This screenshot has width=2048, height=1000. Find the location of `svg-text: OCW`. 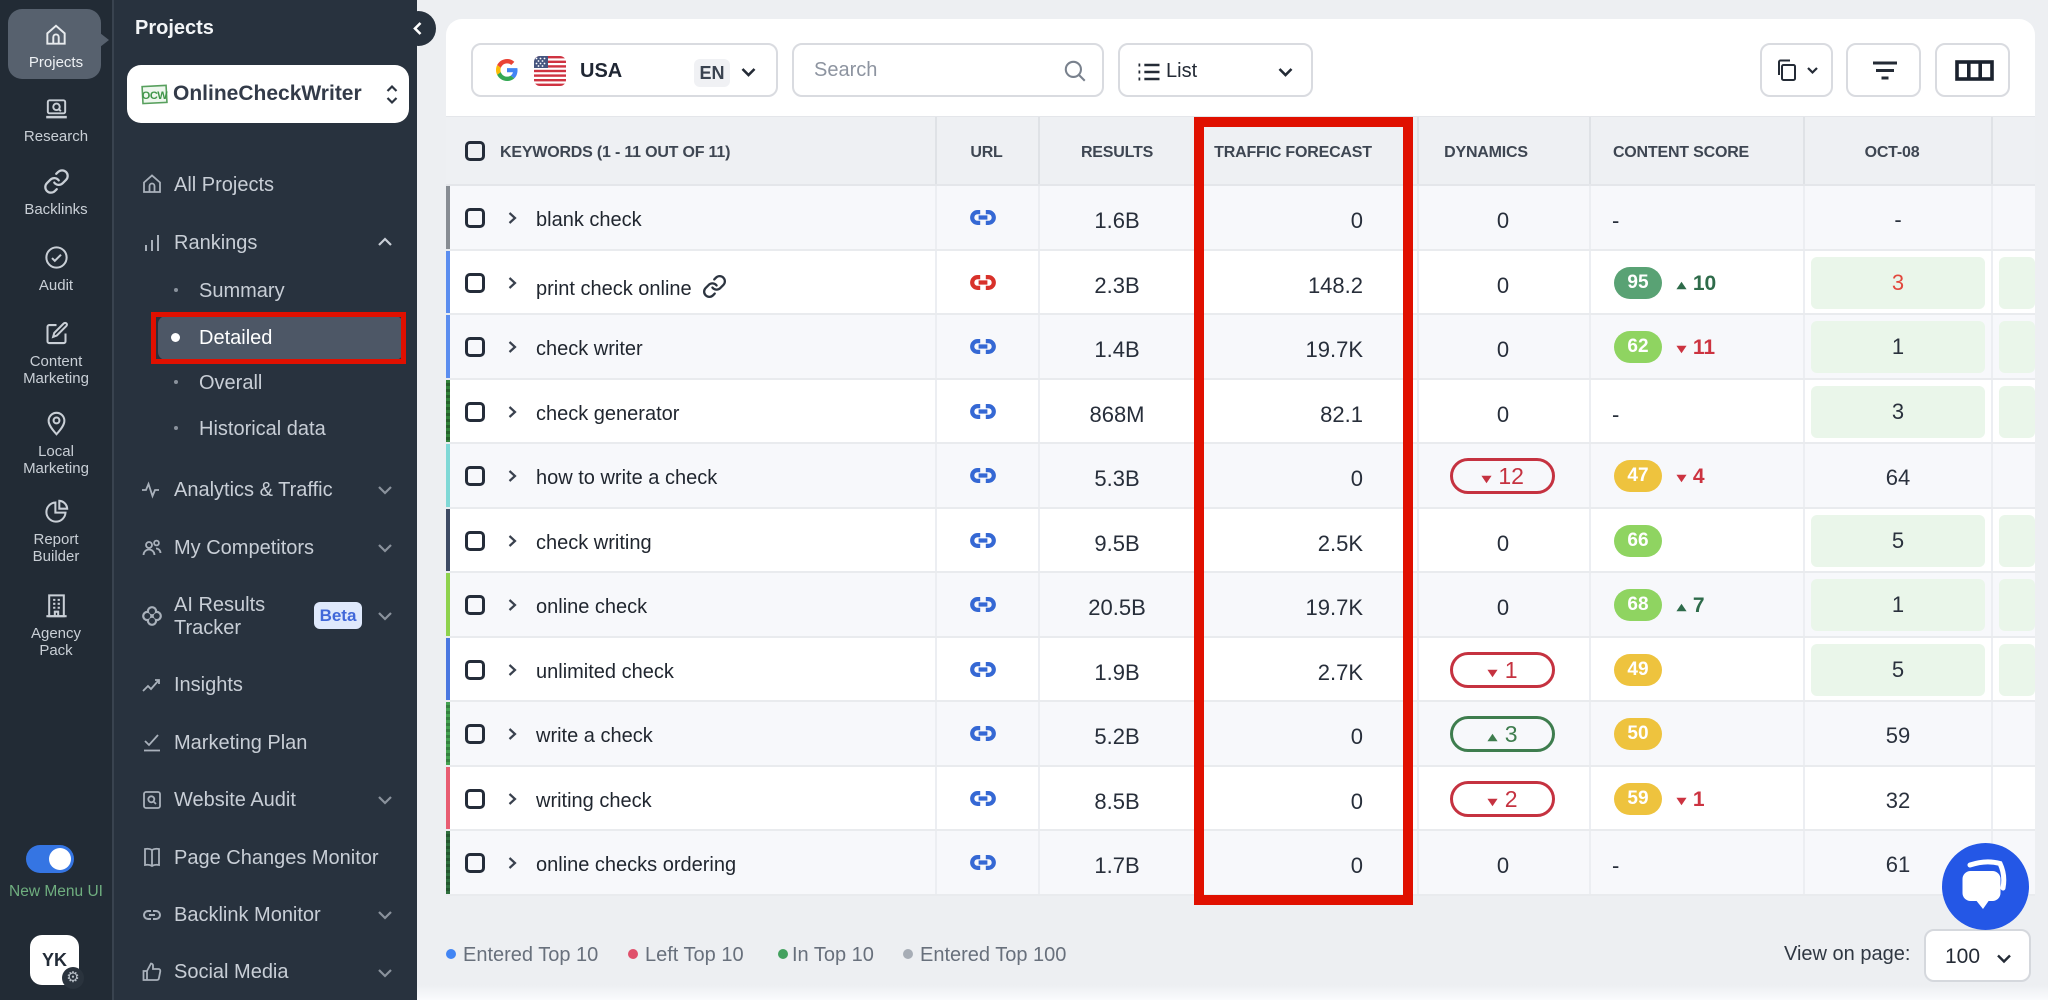

svg-text: OCW is located at coordinates (155, 96).